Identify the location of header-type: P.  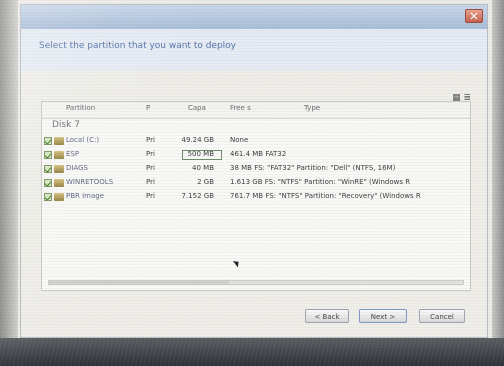
(148, 108).